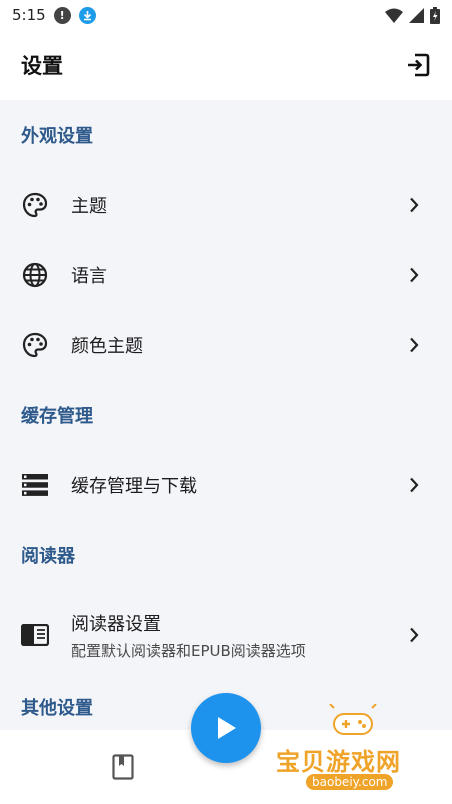 The width and height of the screenshot is (452, 804). I want to click on settings-item-label: 缓存管理与下载, so click(134, 486).